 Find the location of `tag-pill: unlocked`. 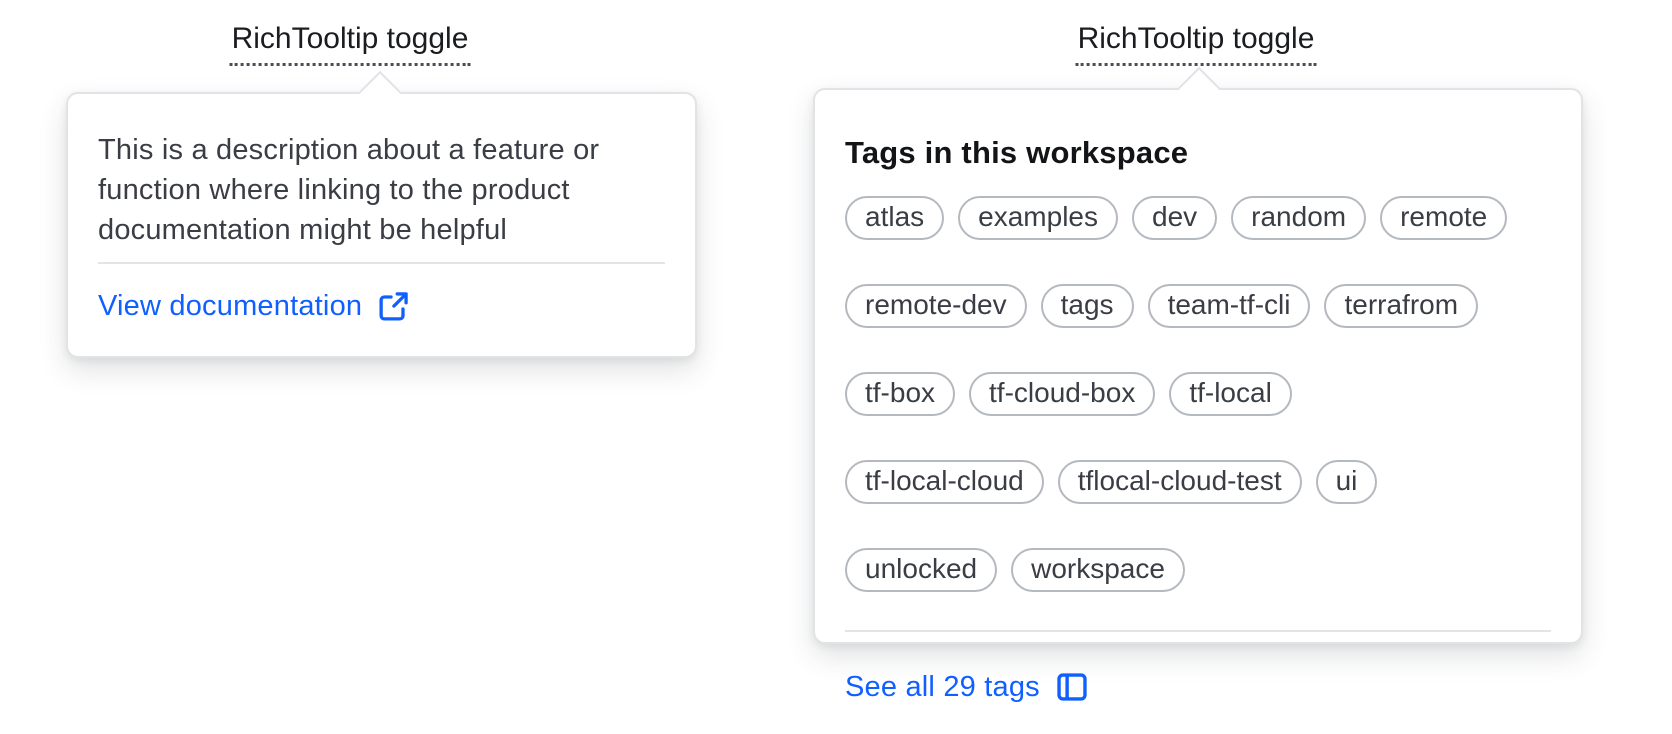

tag-pill: unlocked is located at coordinates (921, 570).